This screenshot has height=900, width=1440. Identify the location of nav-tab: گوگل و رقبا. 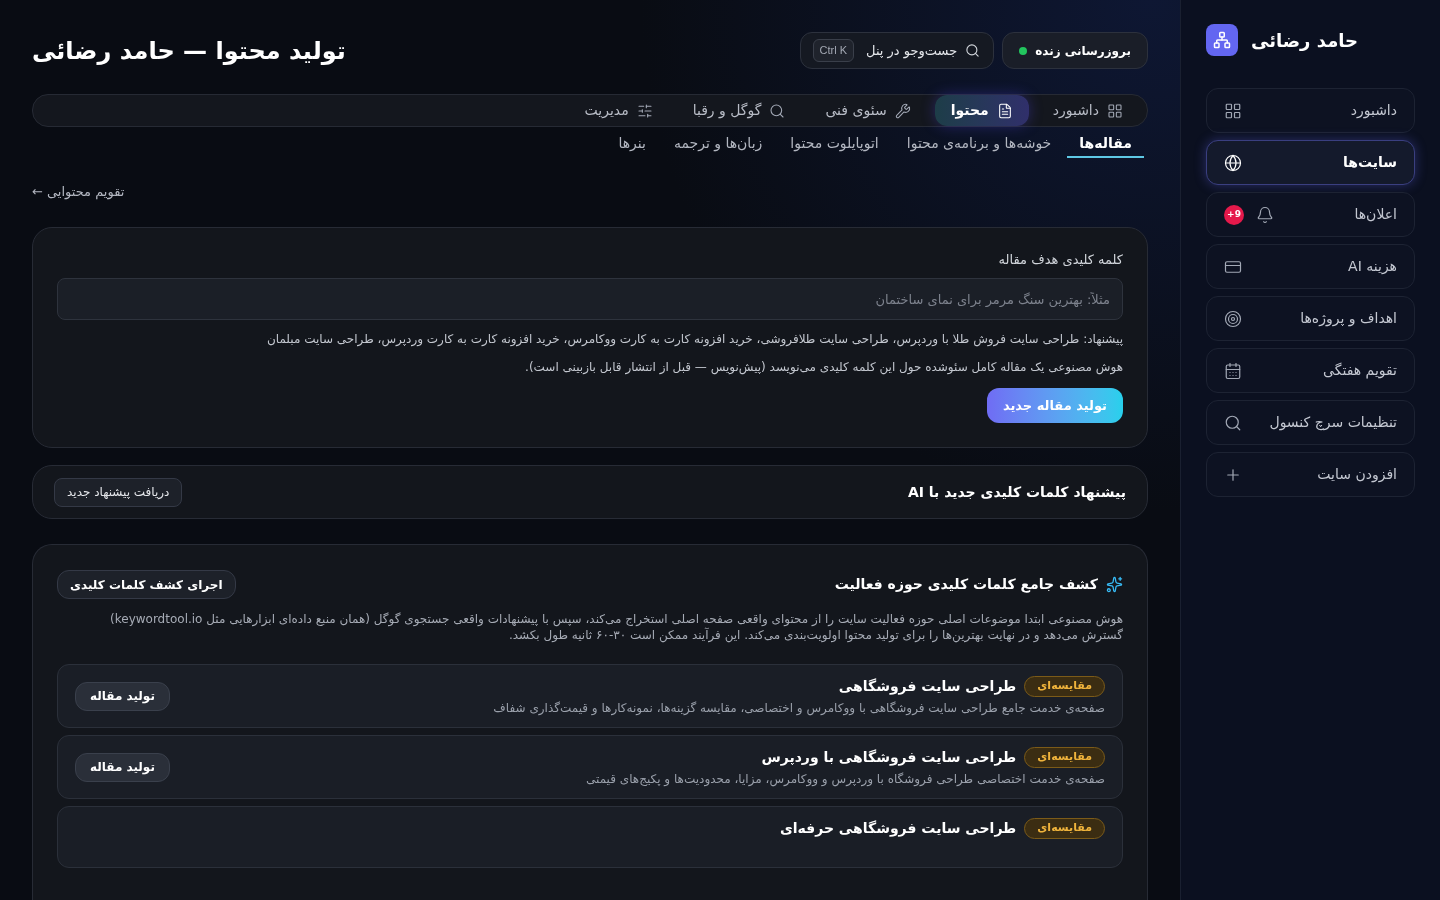
(739, 110).